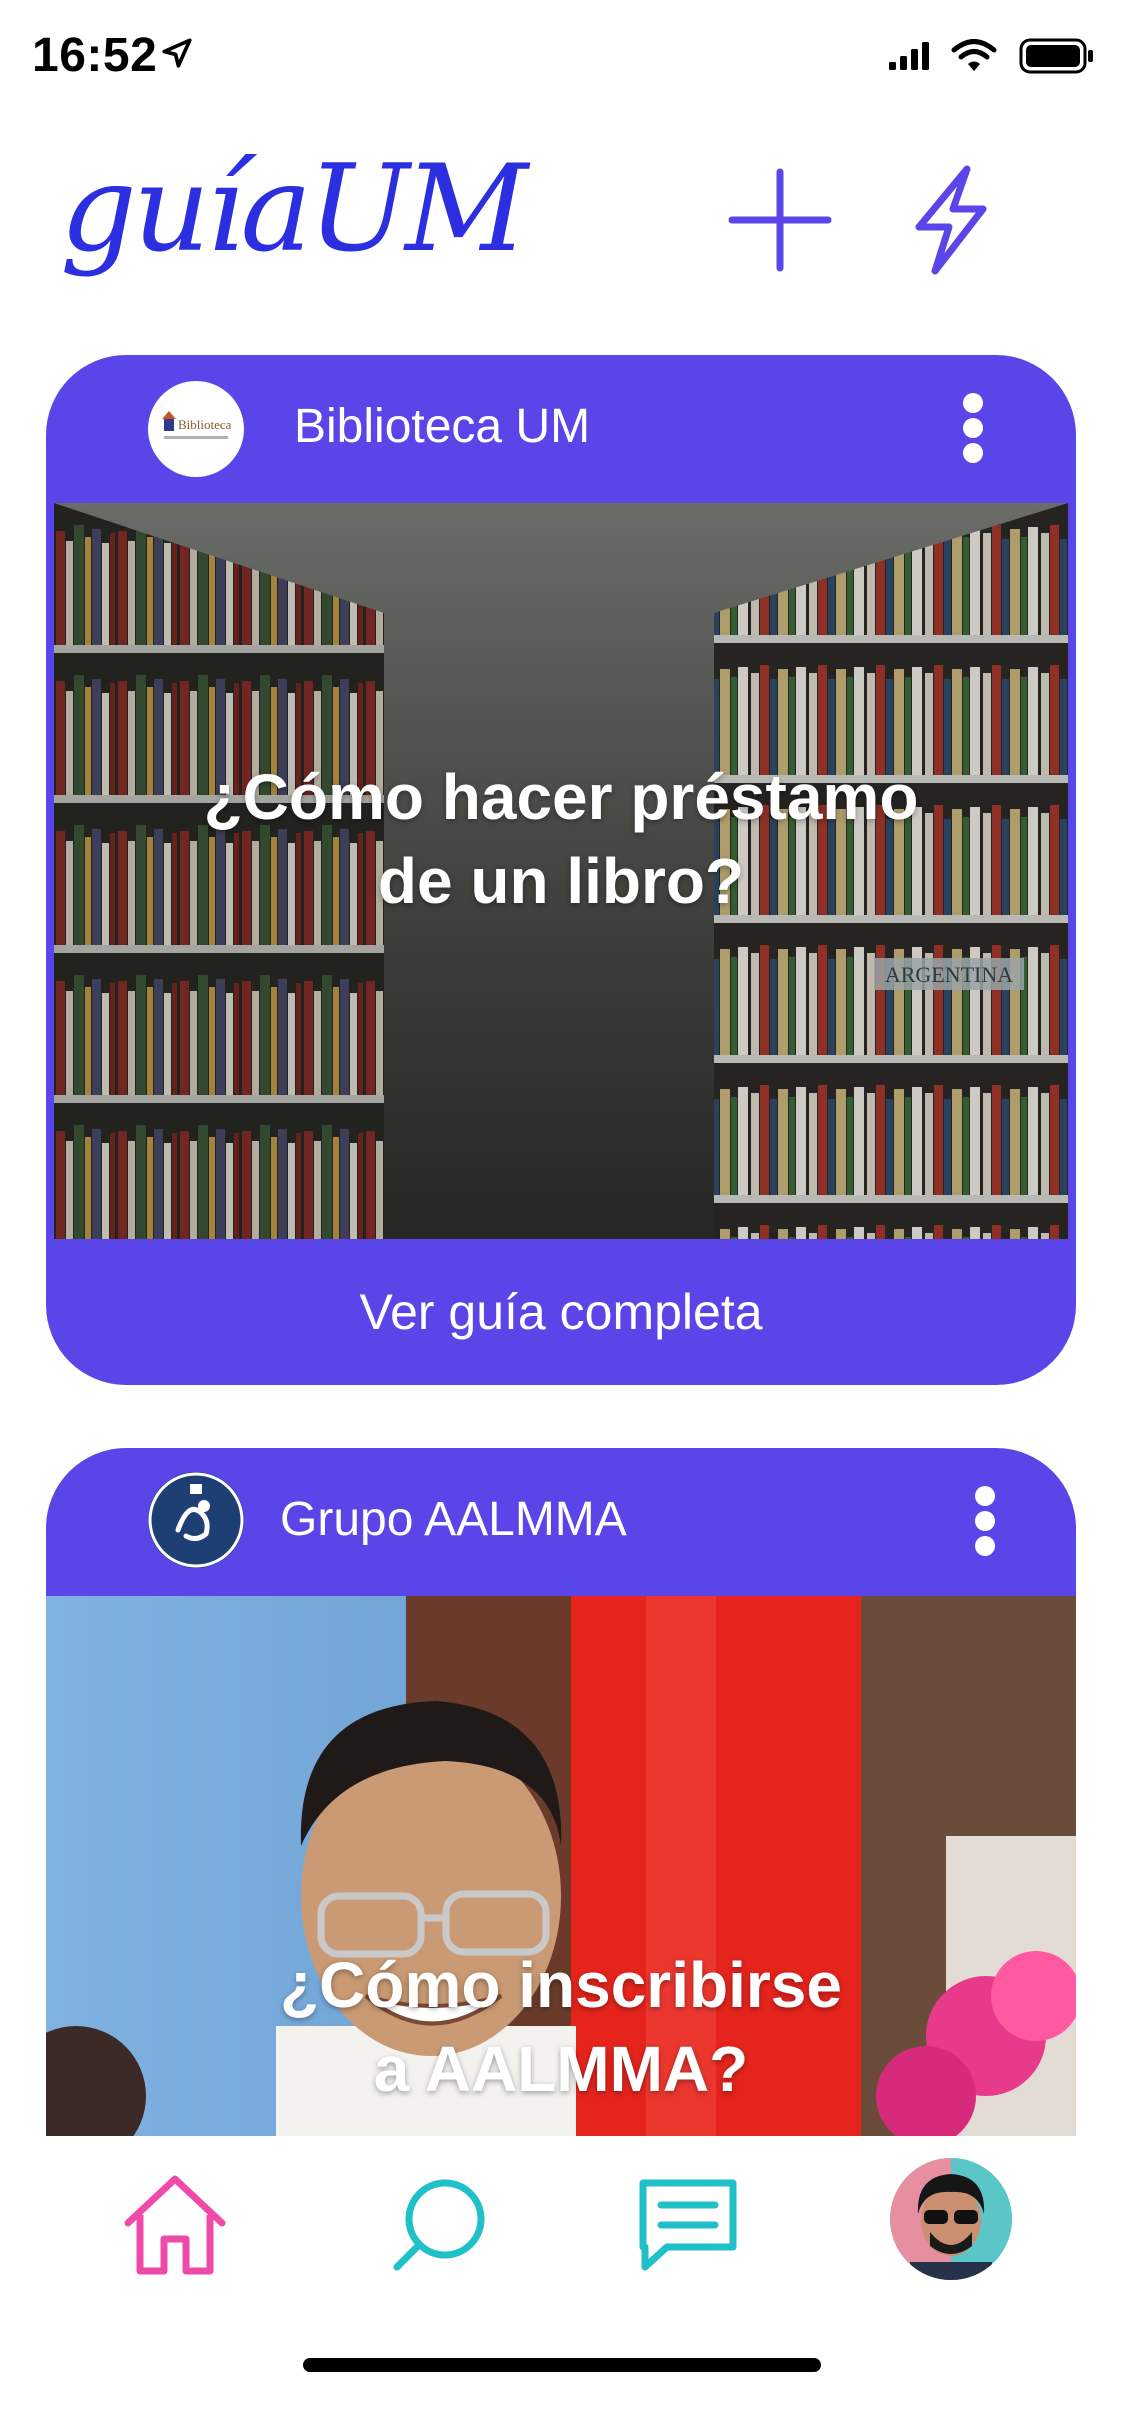 The height and width of the screenshot is (2436, 1125). I want to click on avatar-image, so click(951, 2219).